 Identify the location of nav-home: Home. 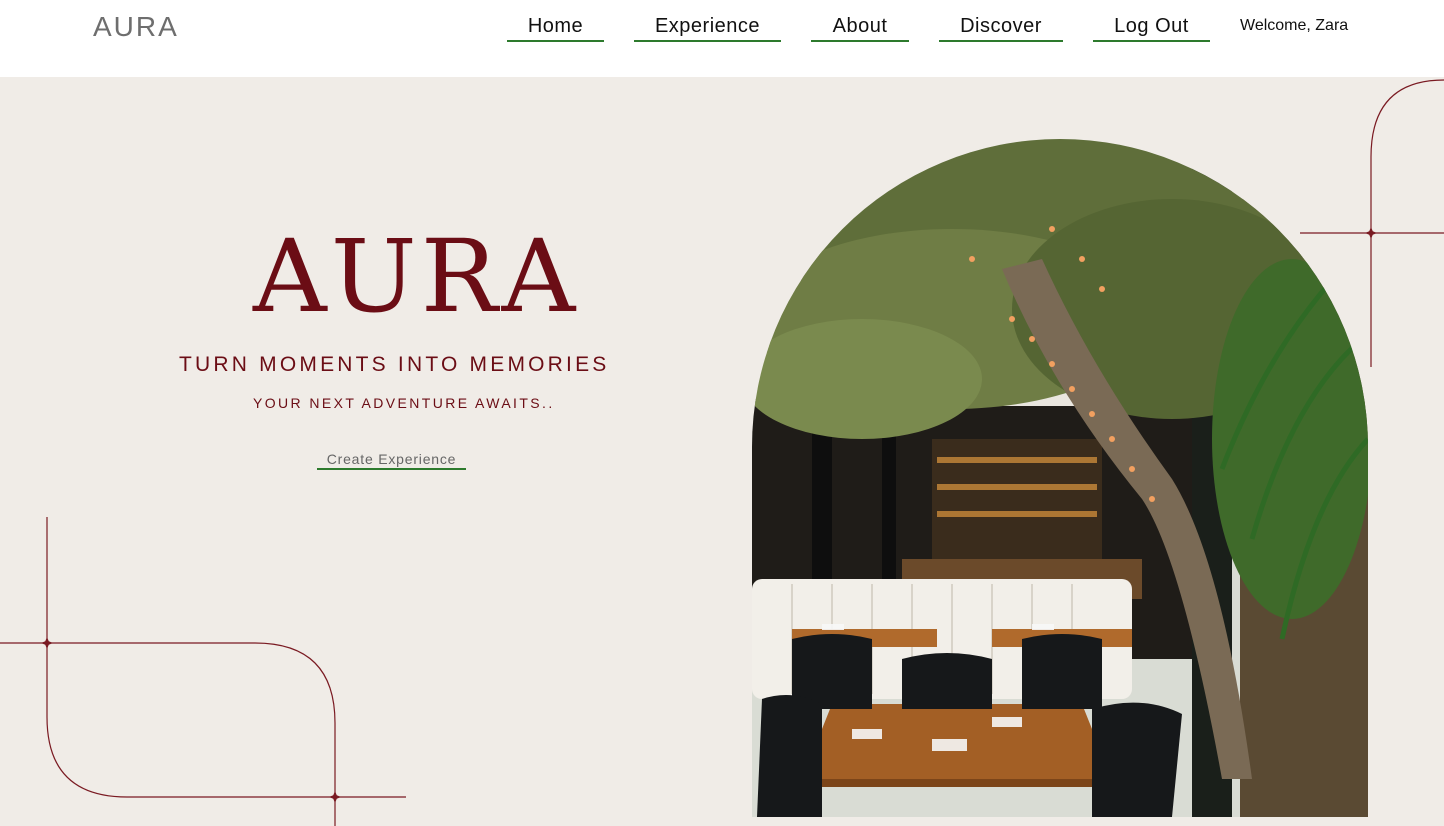
(555, 28).